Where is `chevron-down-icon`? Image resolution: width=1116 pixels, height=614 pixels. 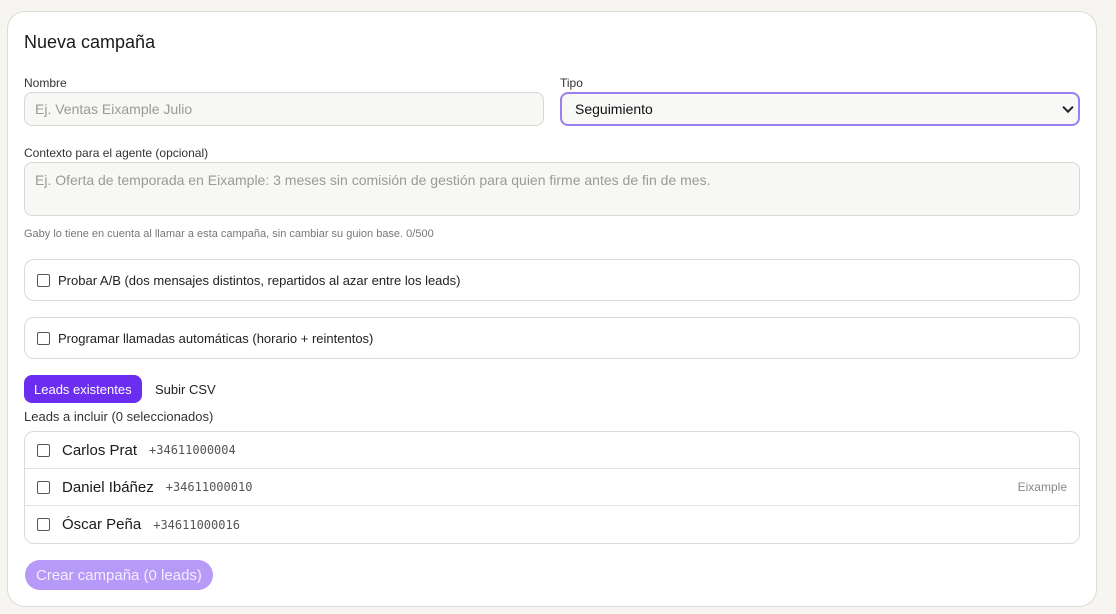
chevron-down-icon is located at coordinates (1068, 107).